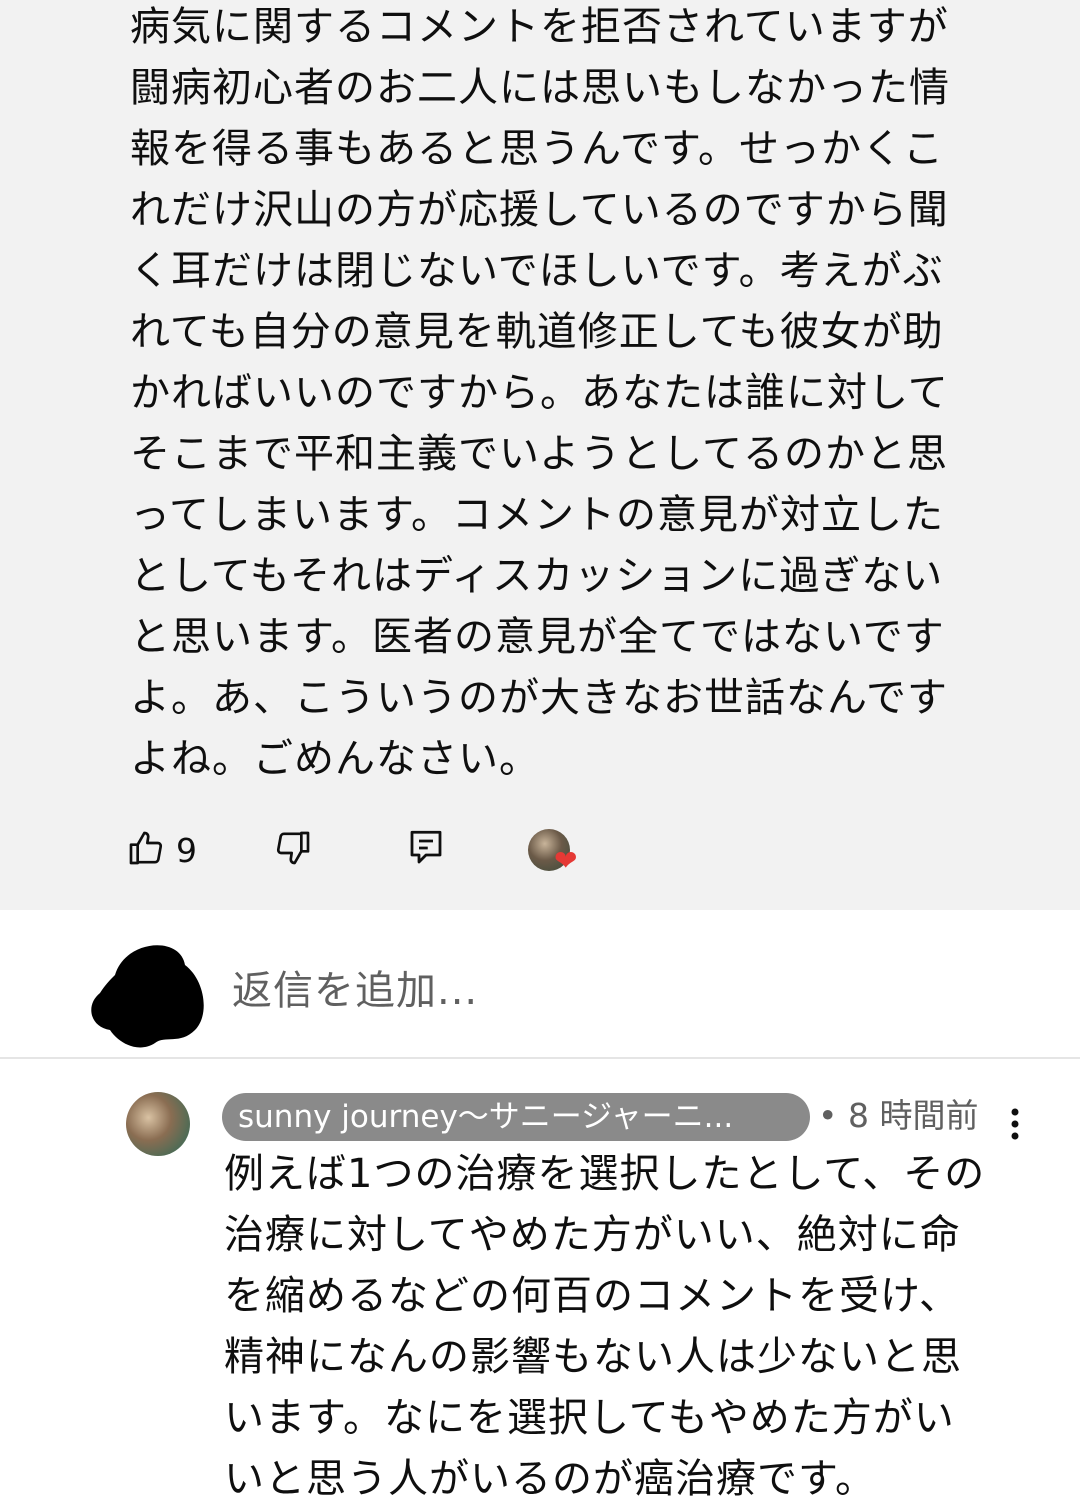  What do you see at coordinates (158, 1124) in the screenshot?
I see `reply-author-avatar` at bounding box center [158, 1124].